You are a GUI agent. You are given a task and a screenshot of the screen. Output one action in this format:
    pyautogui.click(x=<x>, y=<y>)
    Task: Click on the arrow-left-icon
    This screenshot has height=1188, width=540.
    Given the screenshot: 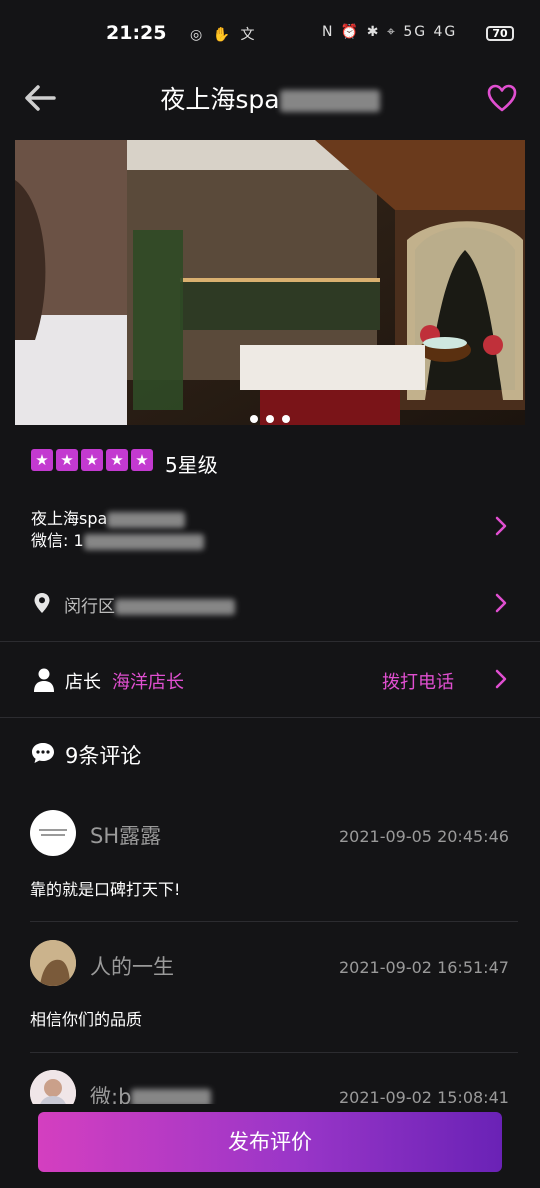 What is the action you would take?
    pyautogui.click(x=40, y=98)
    